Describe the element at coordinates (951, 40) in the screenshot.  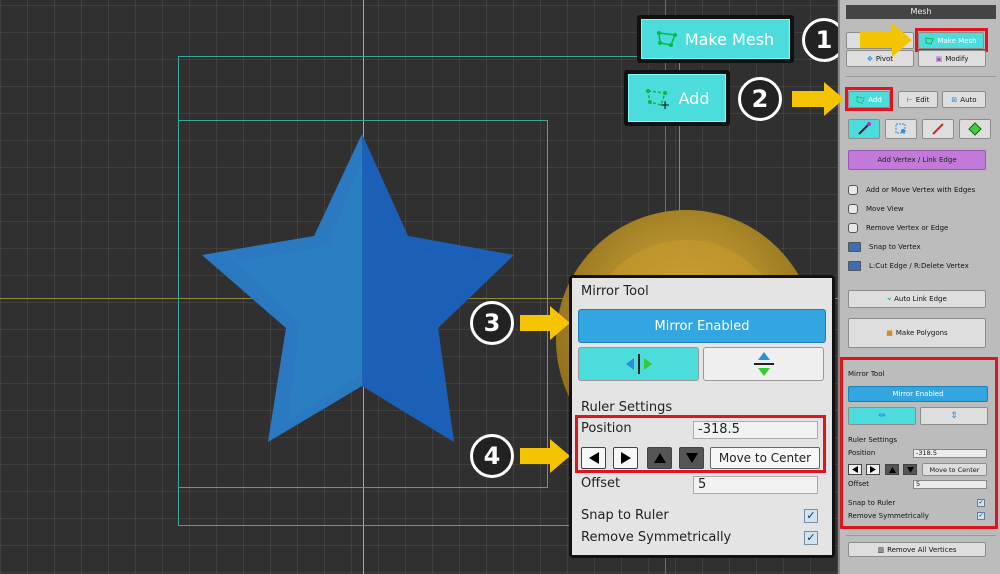
I see `make-mesh-highlight-box` at that location.